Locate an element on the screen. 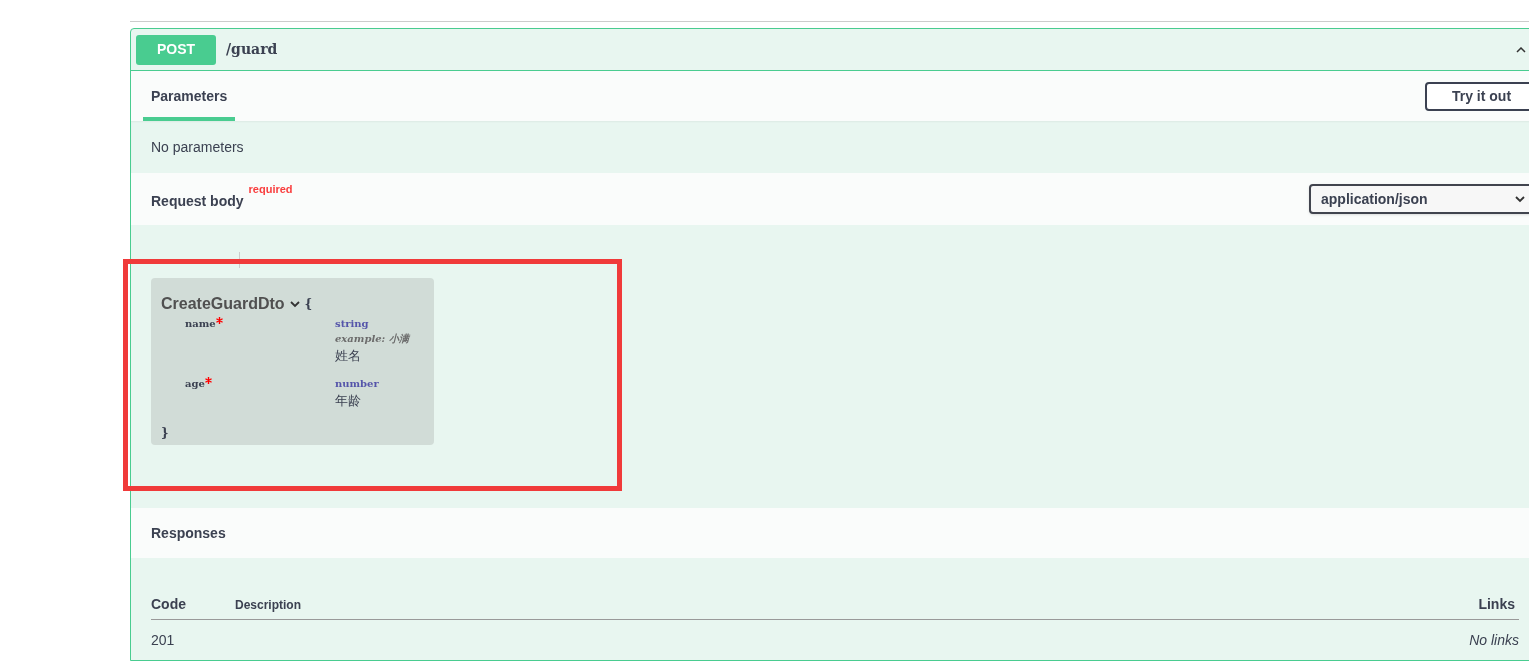 This screenshot has height=667, width=1529. content-type-select: application/json is located at coordinates (1419, 199).